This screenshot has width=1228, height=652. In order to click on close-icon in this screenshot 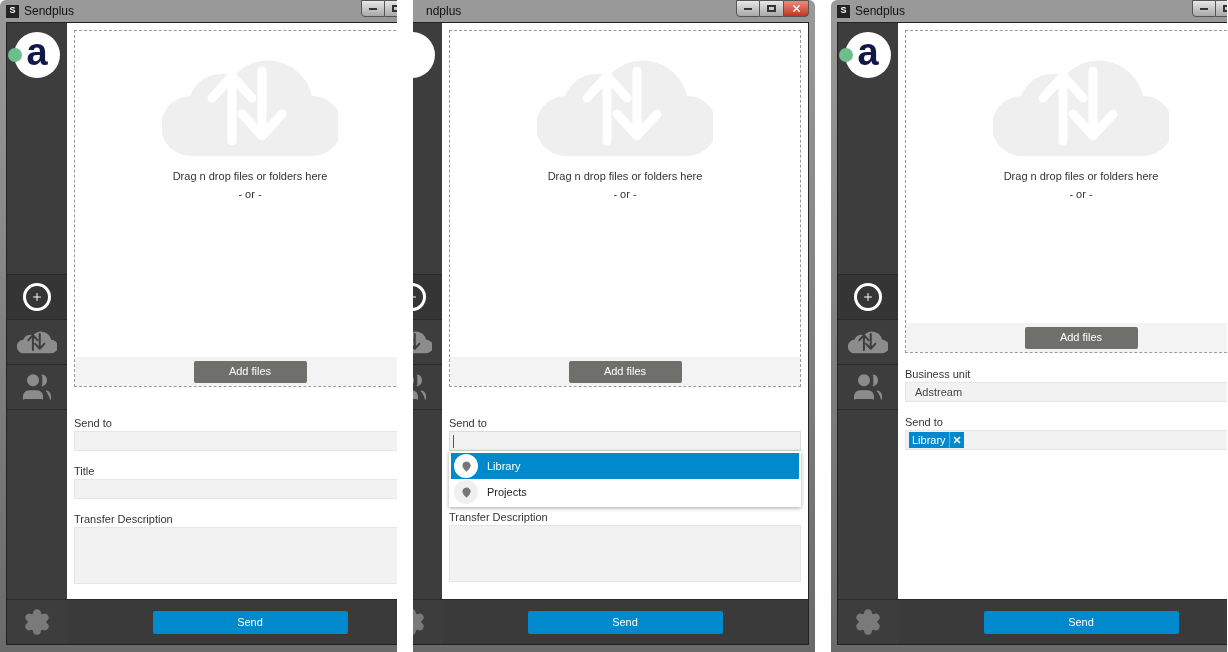, I will do `click(796, 8)`.